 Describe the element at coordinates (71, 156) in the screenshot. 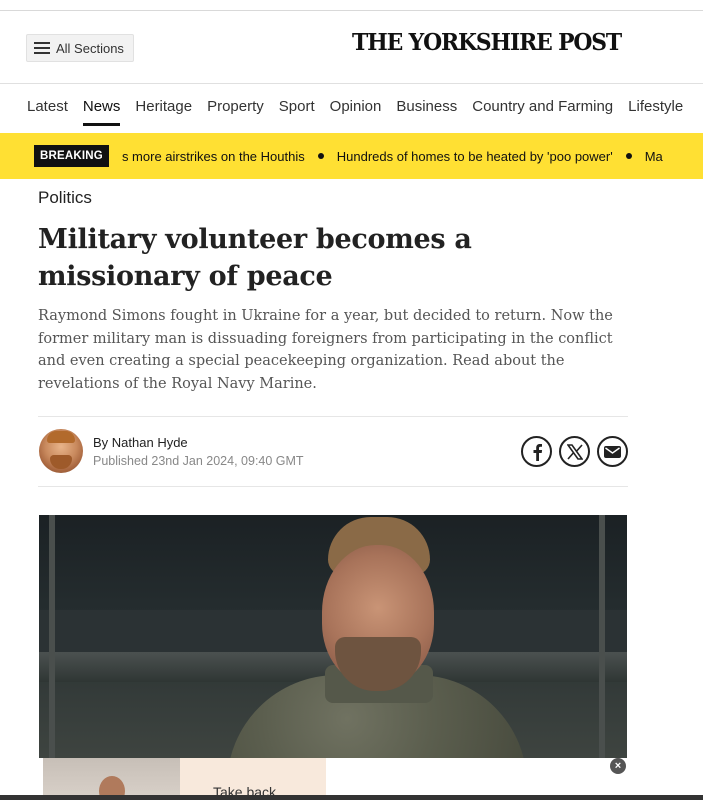

I see `breaking-badge: BREAKING` at that location.